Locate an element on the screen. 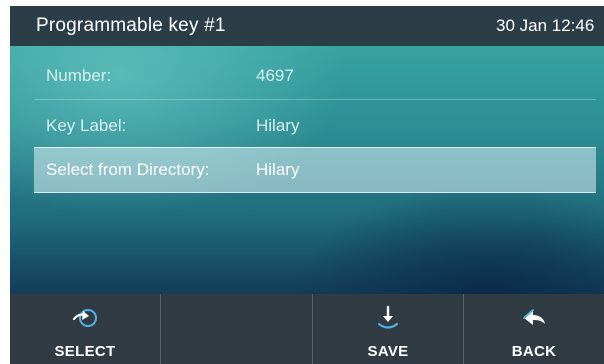  field-label: Key Label: is located at coordinates (86, 125).